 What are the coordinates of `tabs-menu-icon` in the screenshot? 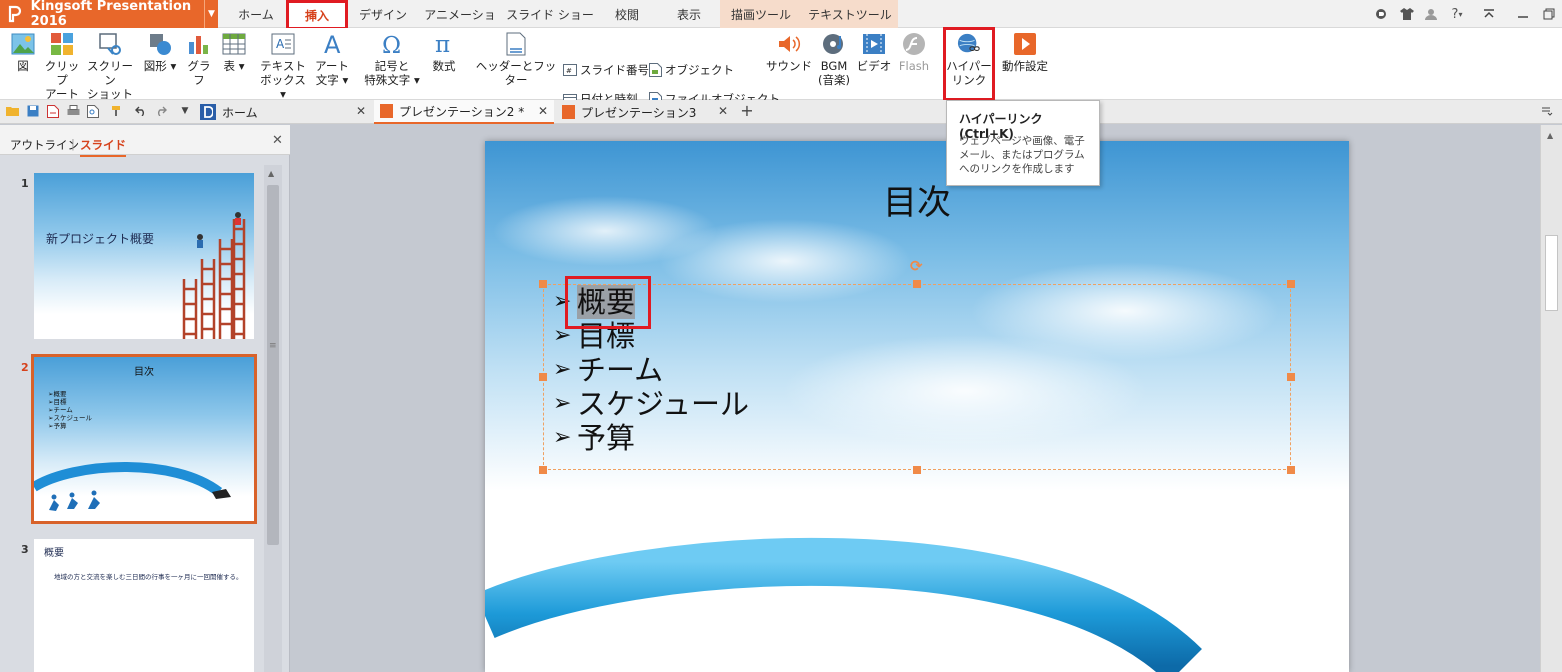 It's located at (1547, 111).